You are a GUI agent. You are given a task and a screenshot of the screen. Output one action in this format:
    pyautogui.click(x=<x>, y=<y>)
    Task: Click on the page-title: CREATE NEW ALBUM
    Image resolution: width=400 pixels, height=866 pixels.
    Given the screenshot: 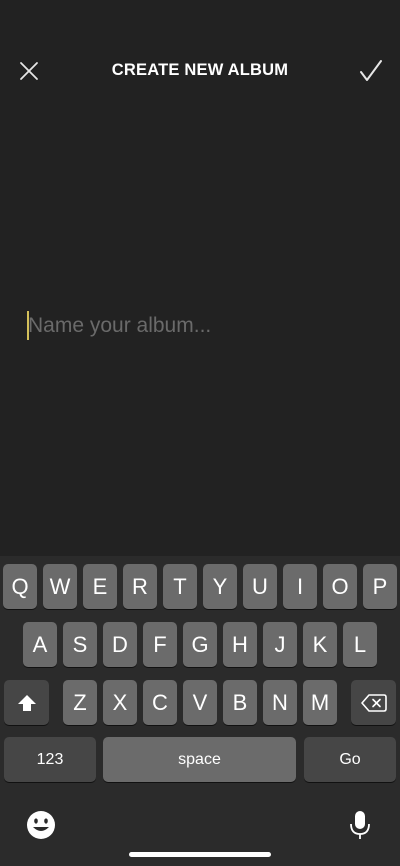 What is the action you would take?
    pyautogui.click(x=200, y=70)
    